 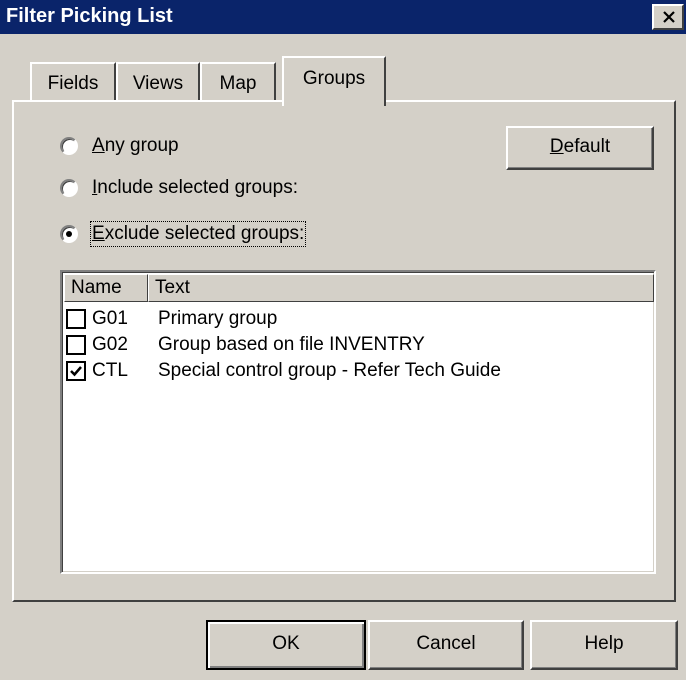 I want to click on tab-groups: Groups, so click(x=334, y=81).